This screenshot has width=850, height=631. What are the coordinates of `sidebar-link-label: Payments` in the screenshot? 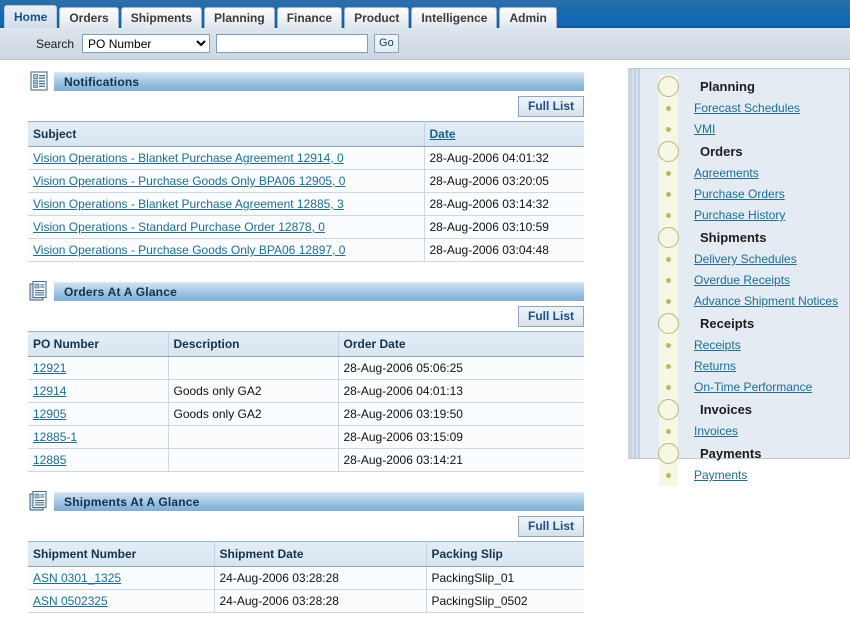 It's located at (720, 475).